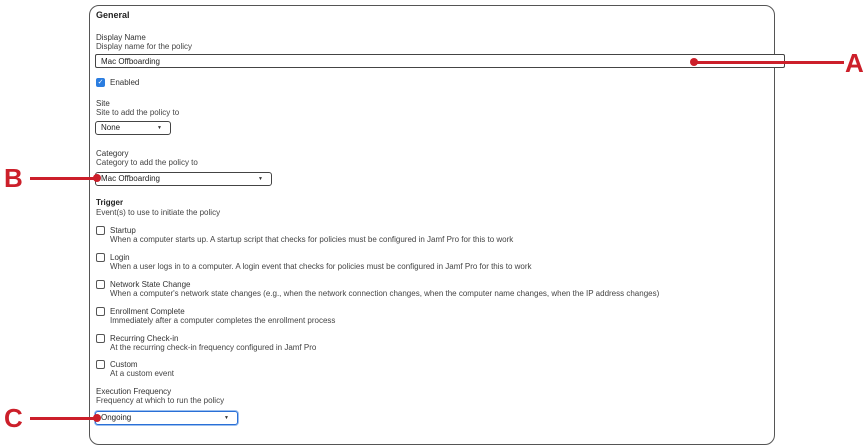  Describe the element at coordinates (160, 400) in the screenshot. I see `execution-frequency-description: Frequency at which to run the policy` at that location.